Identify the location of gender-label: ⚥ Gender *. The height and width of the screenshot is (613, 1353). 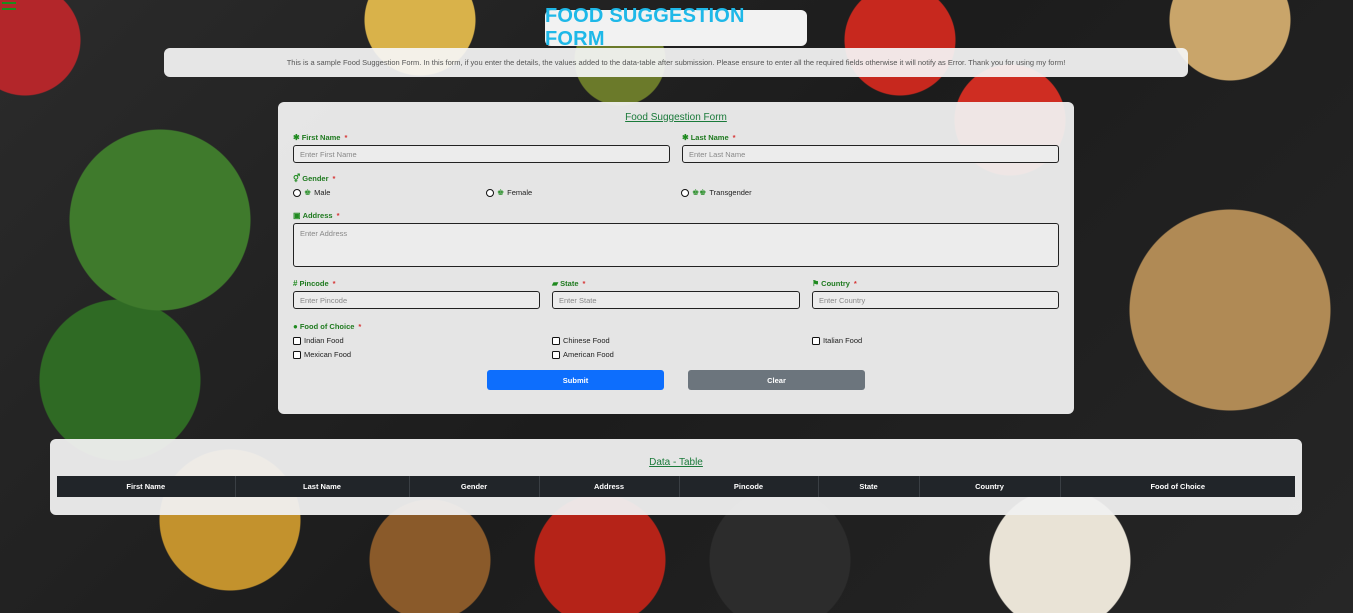
(314, 178).